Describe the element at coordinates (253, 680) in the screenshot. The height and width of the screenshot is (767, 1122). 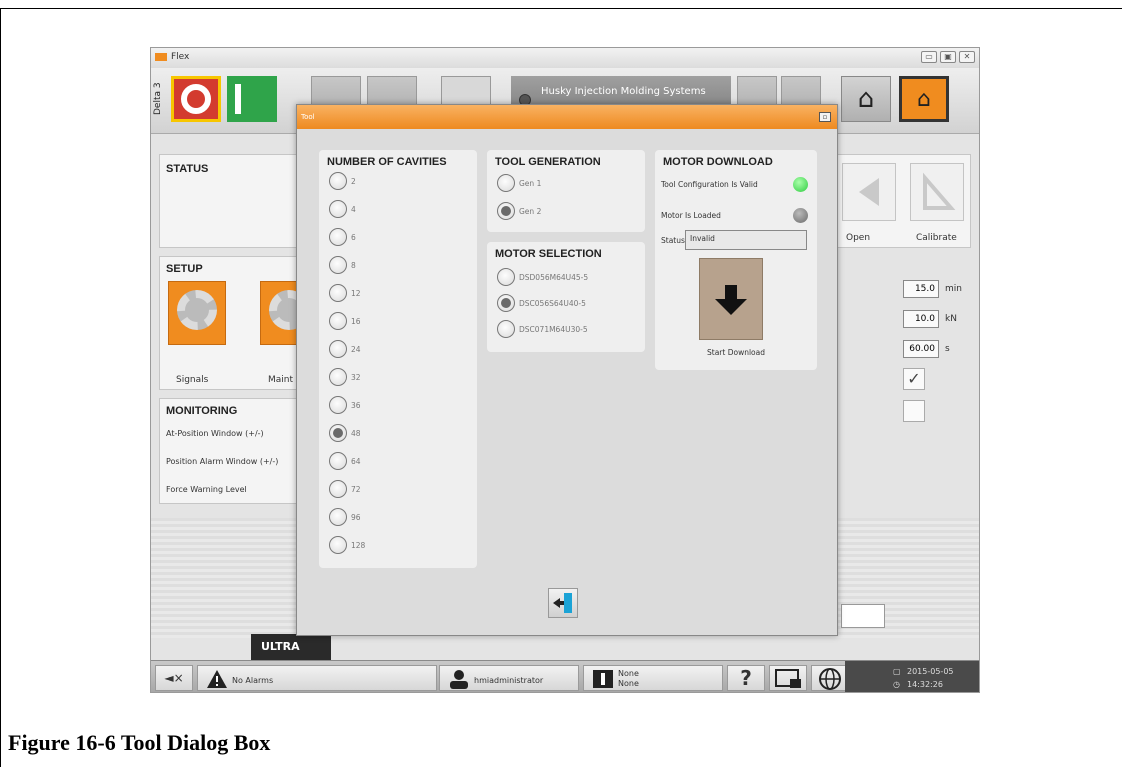
I see `alarms-text: No Alarms` at that location.